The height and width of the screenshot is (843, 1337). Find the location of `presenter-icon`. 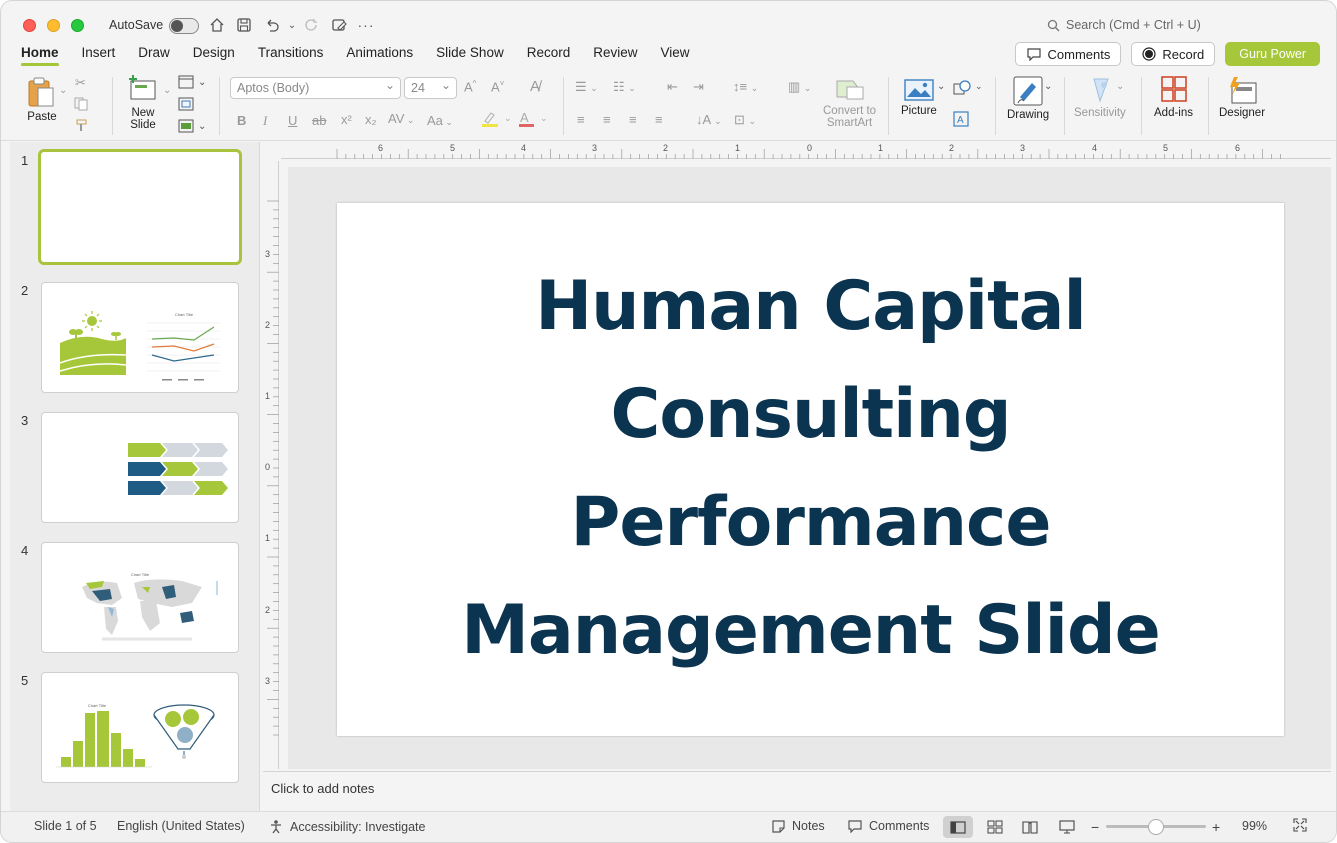

presenter-icon is located at coordinates (339, 25).